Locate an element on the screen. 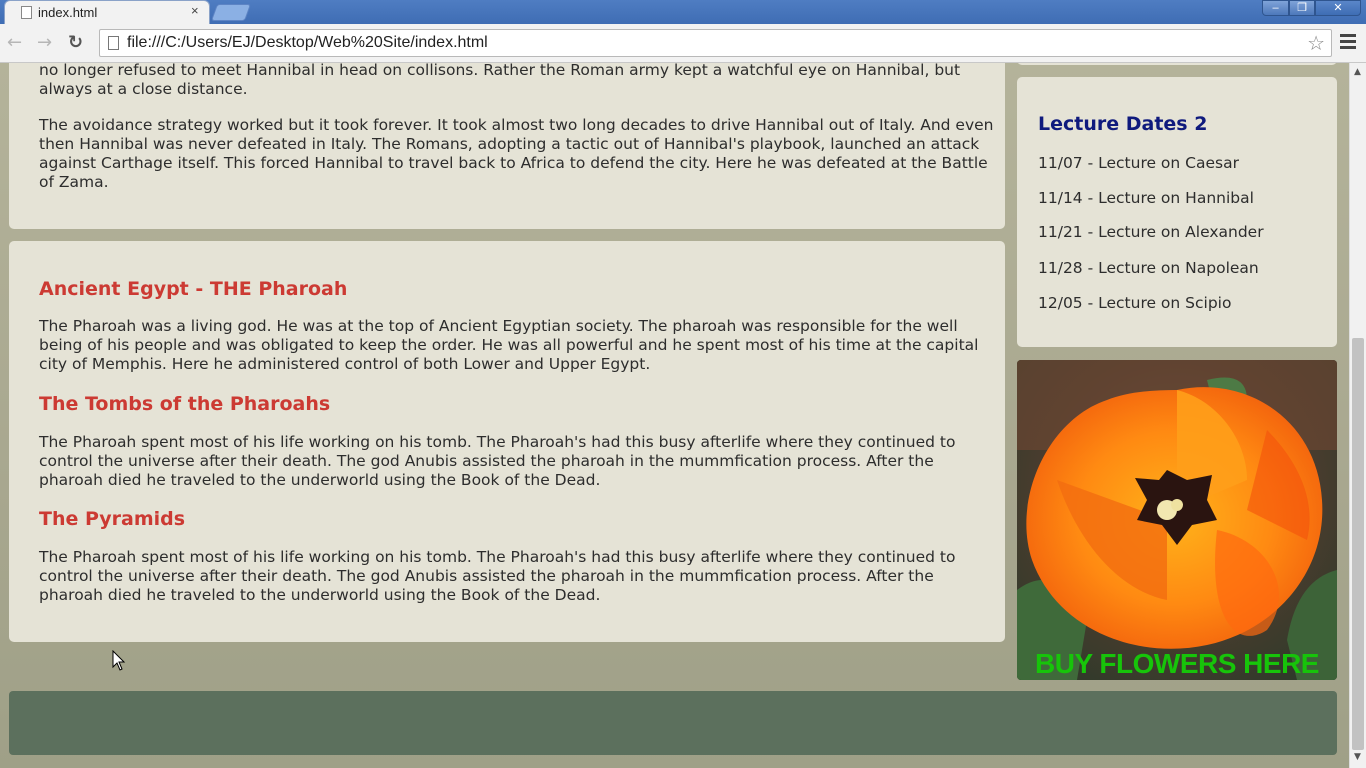 This screenshot has width=1366, height=768. flower-ad-banner: BUY FLOWERS HERE is located at coordinates (1177, 520).